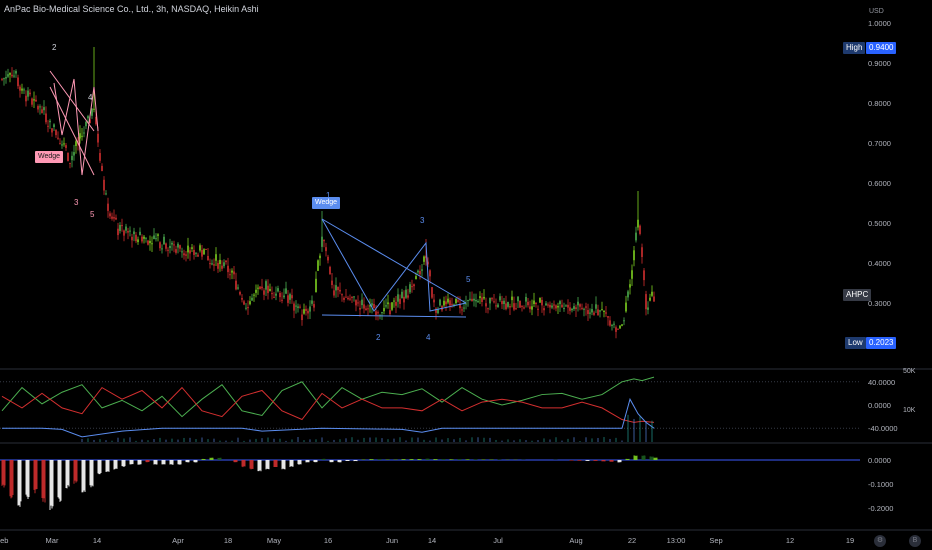 The image size is (932, 550). I want to click on osc-tick-label: -40.0000, so click(883, 428).